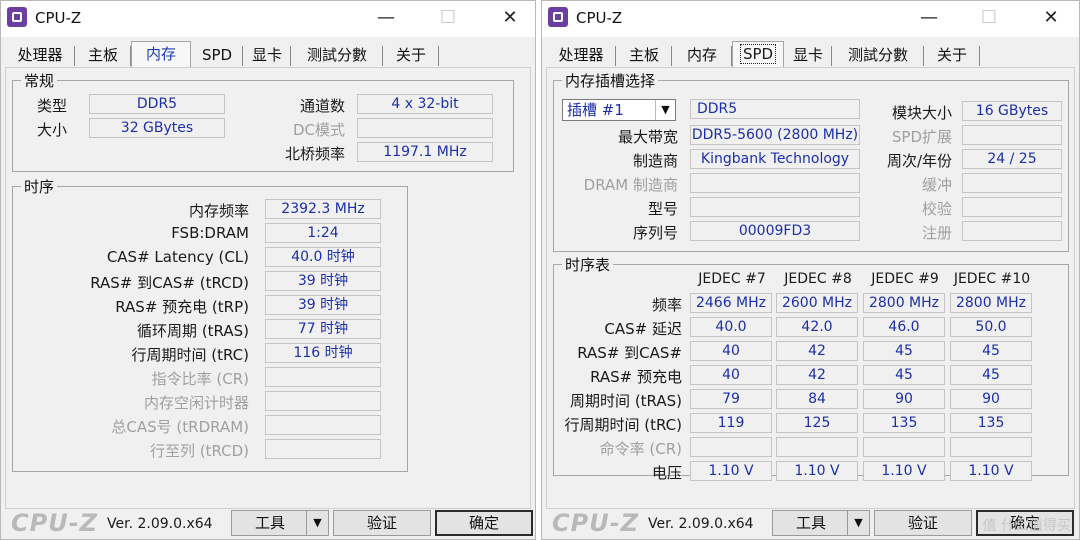  I want to click on timing-value: 116 时钟, so click(323, 353).